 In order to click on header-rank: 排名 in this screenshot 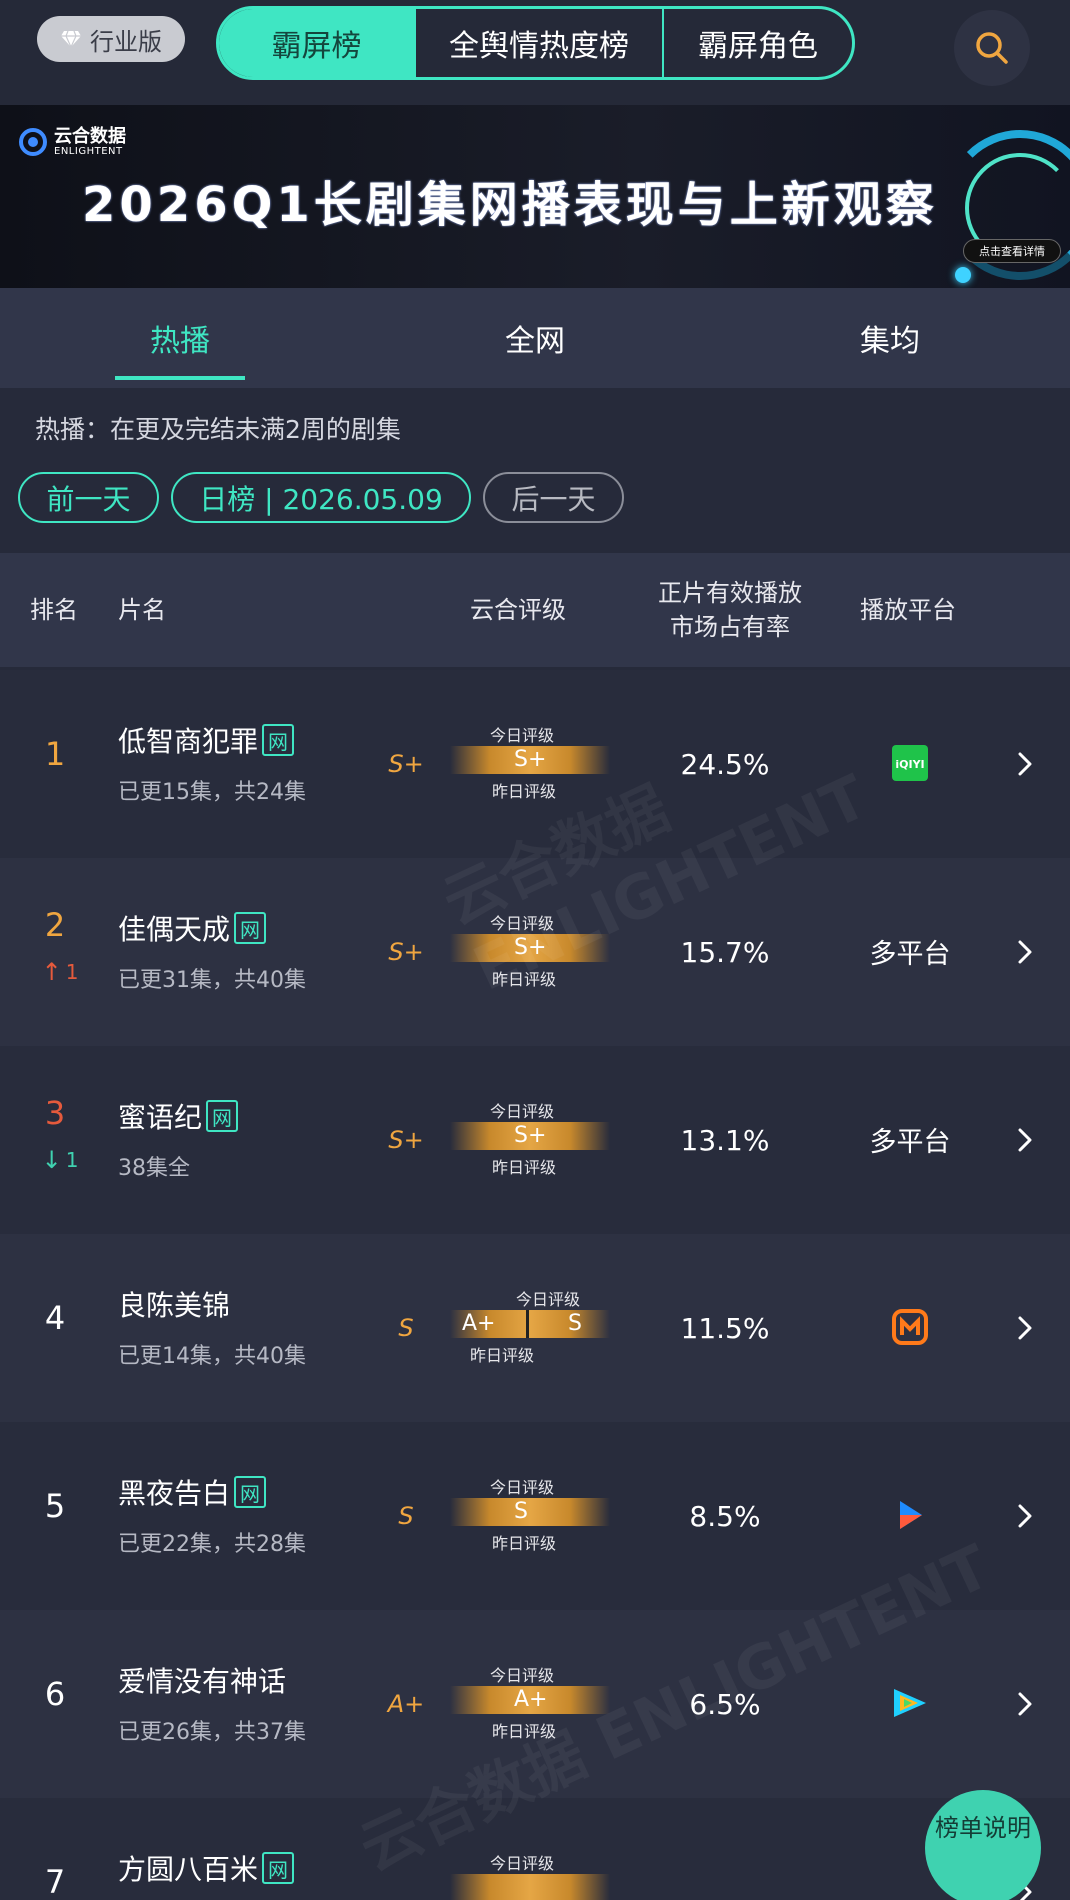, I will do `click(54, 610)`.